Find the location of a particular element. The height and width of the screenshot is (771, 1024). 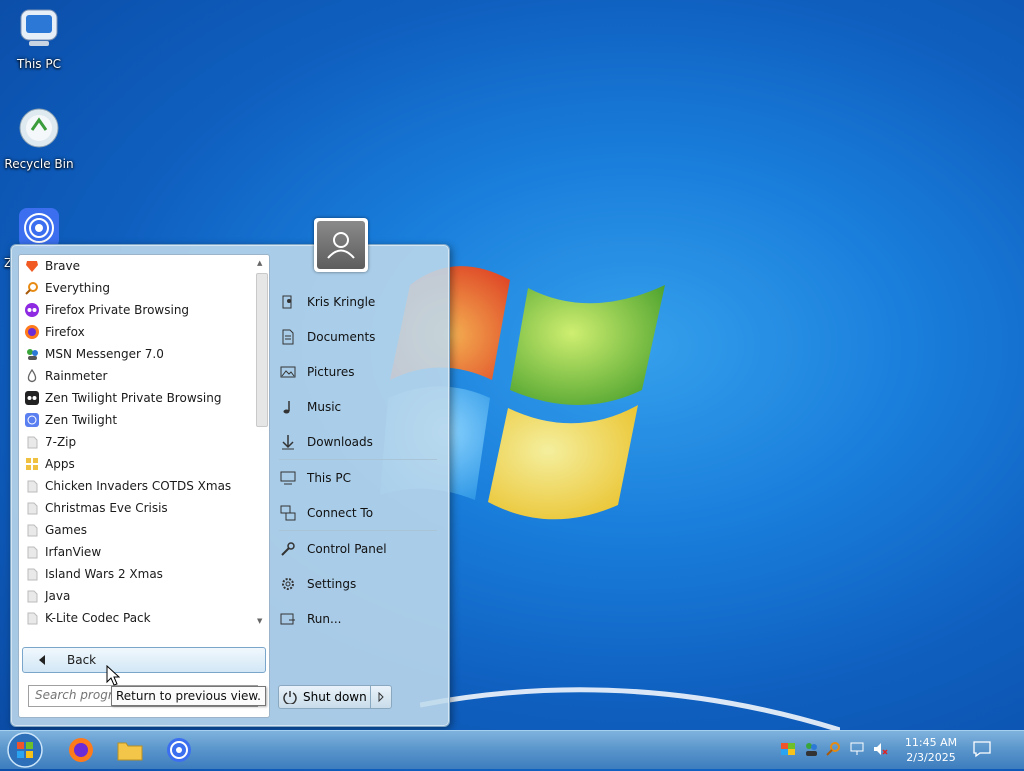

program-rainmeter: Rainmeter is located at coordinates (136, 376).